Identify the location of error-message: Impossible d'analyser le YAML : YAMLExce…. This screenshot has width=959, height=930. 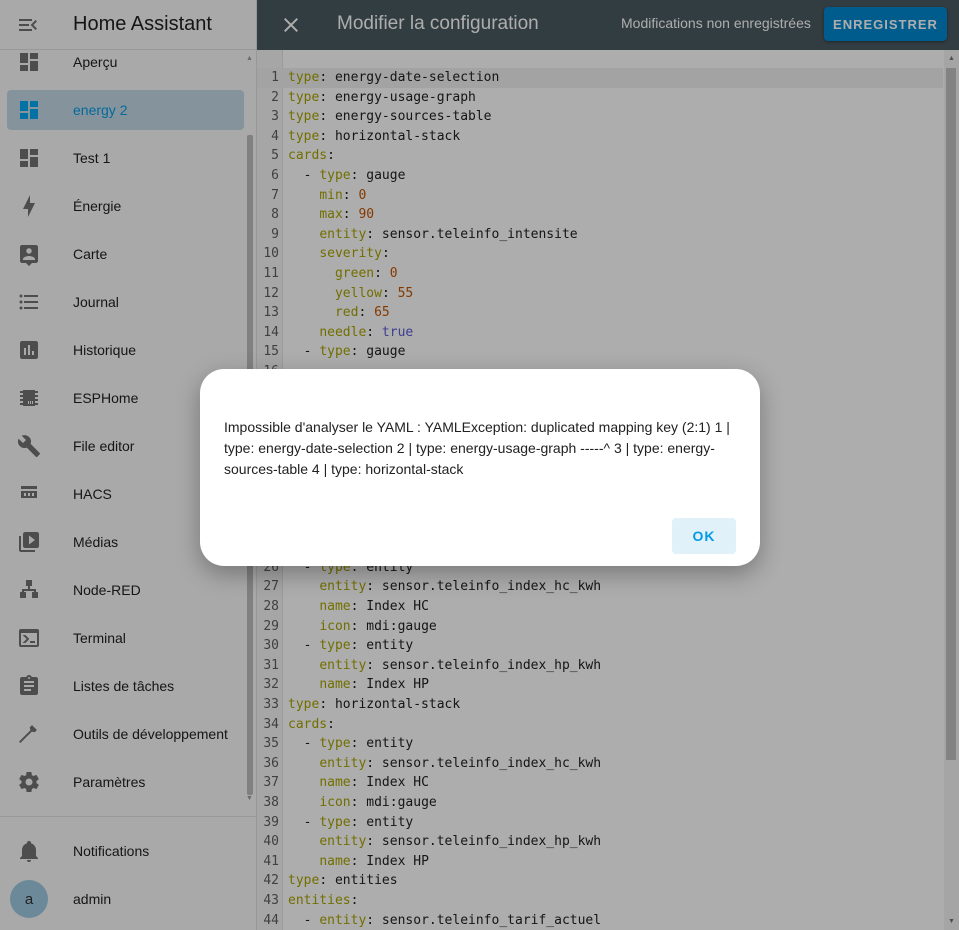
(477, 448).